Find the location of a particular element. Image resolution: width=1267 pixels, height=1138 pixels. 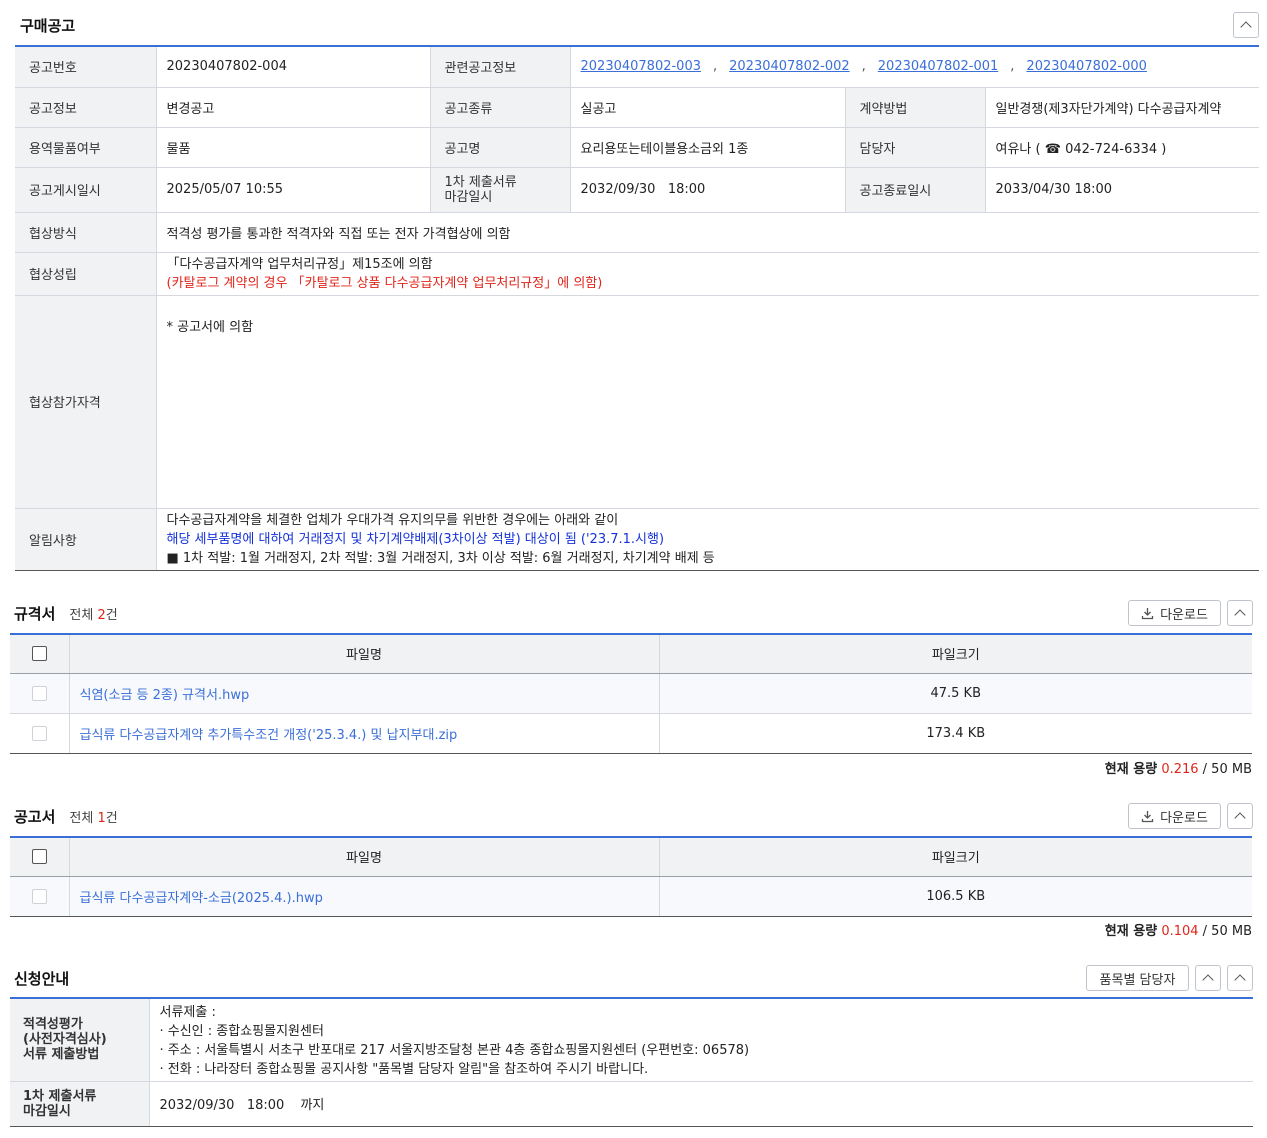

file-name-link: 급식류 다수공급자계약-소금(2025.4.).hwp is located at coordinates (364, 896).